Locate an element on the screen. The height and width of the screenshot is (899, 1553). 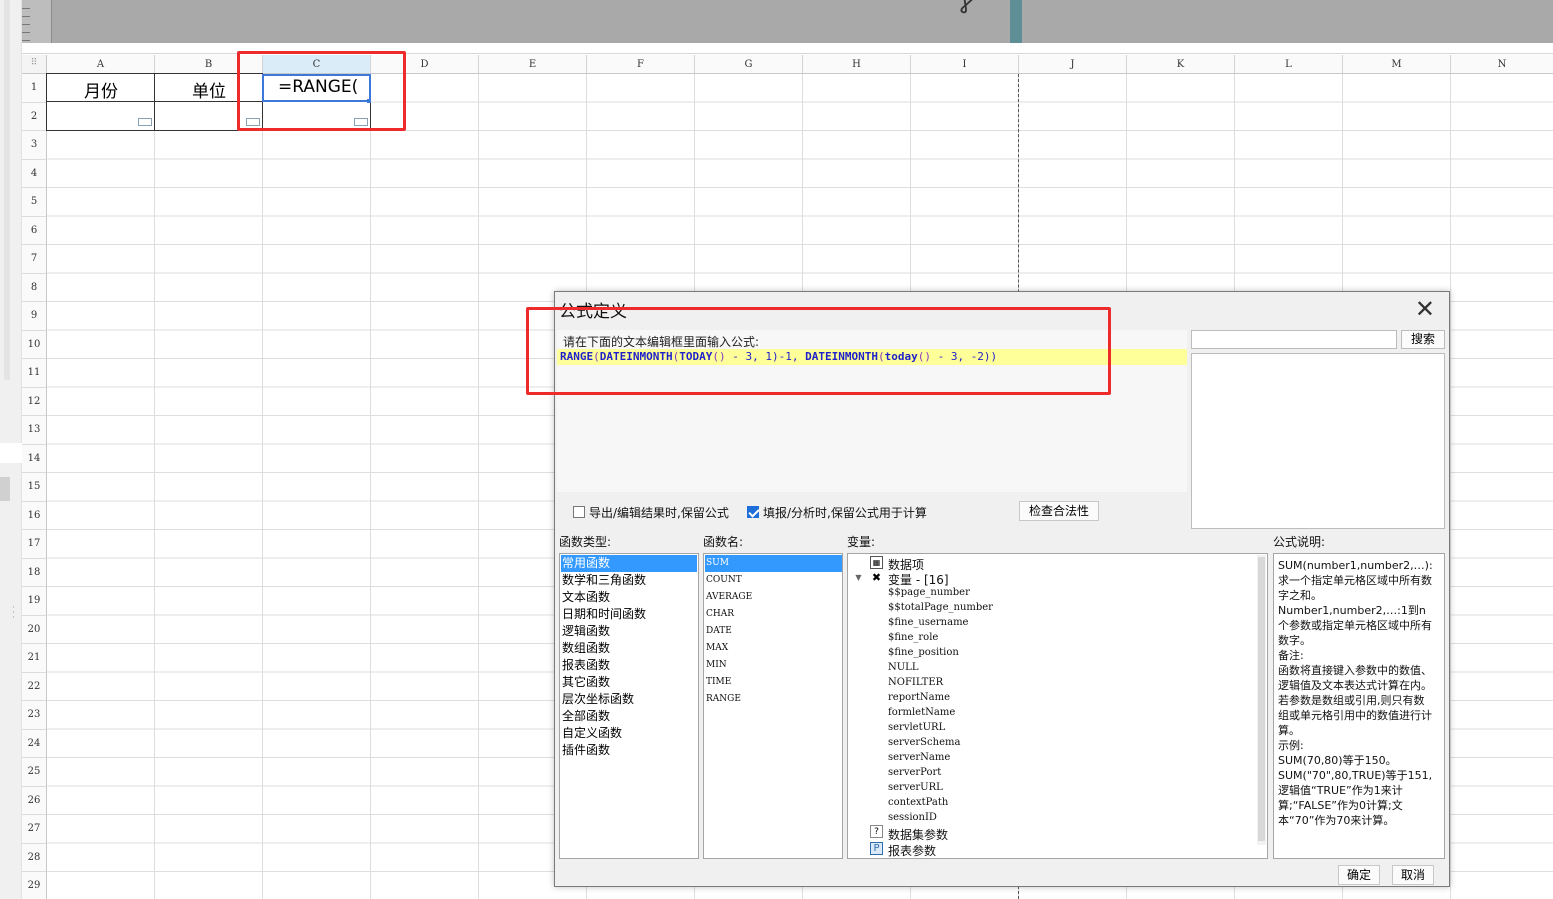
search-button: 搜索 is located at coordinates (1423, 339).